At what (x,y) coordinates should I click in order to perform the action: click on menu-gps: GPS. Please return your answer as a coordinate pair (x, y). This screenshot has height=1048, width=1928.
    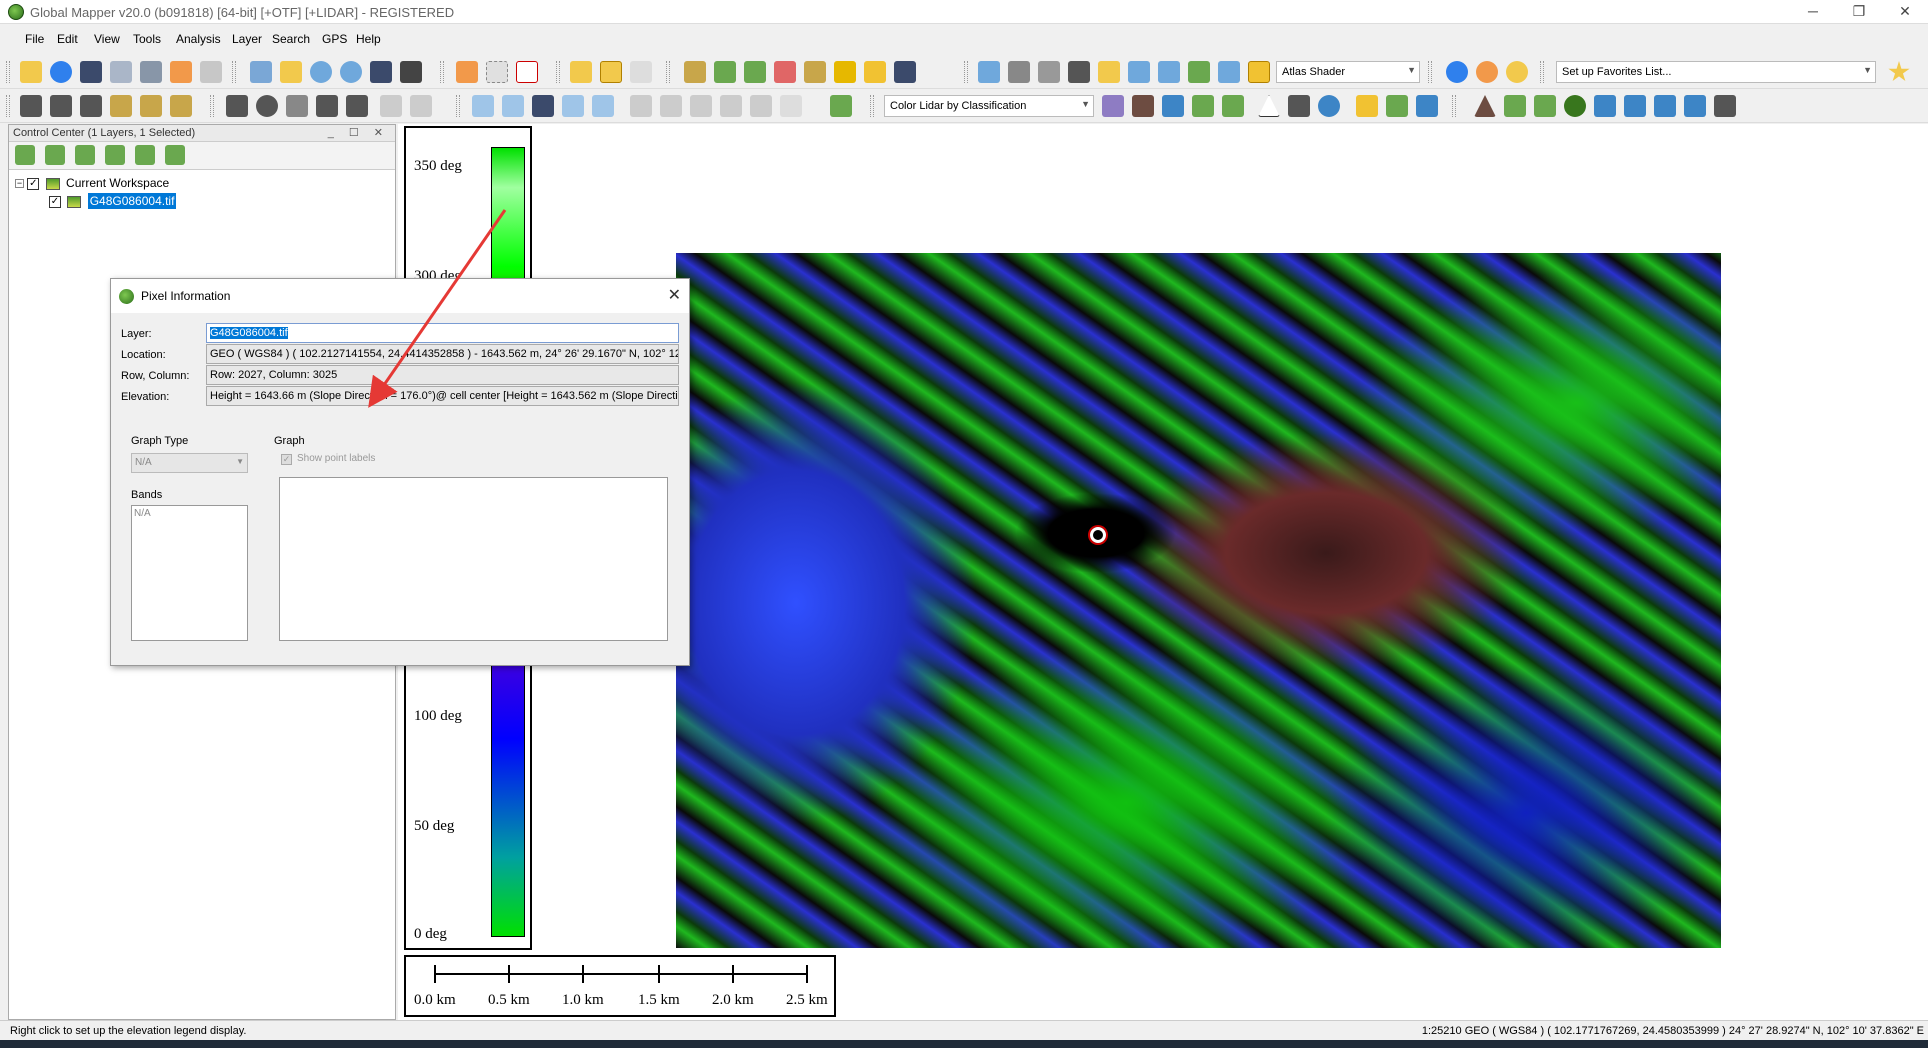
    Looking at the image, I should click on (334, 39).